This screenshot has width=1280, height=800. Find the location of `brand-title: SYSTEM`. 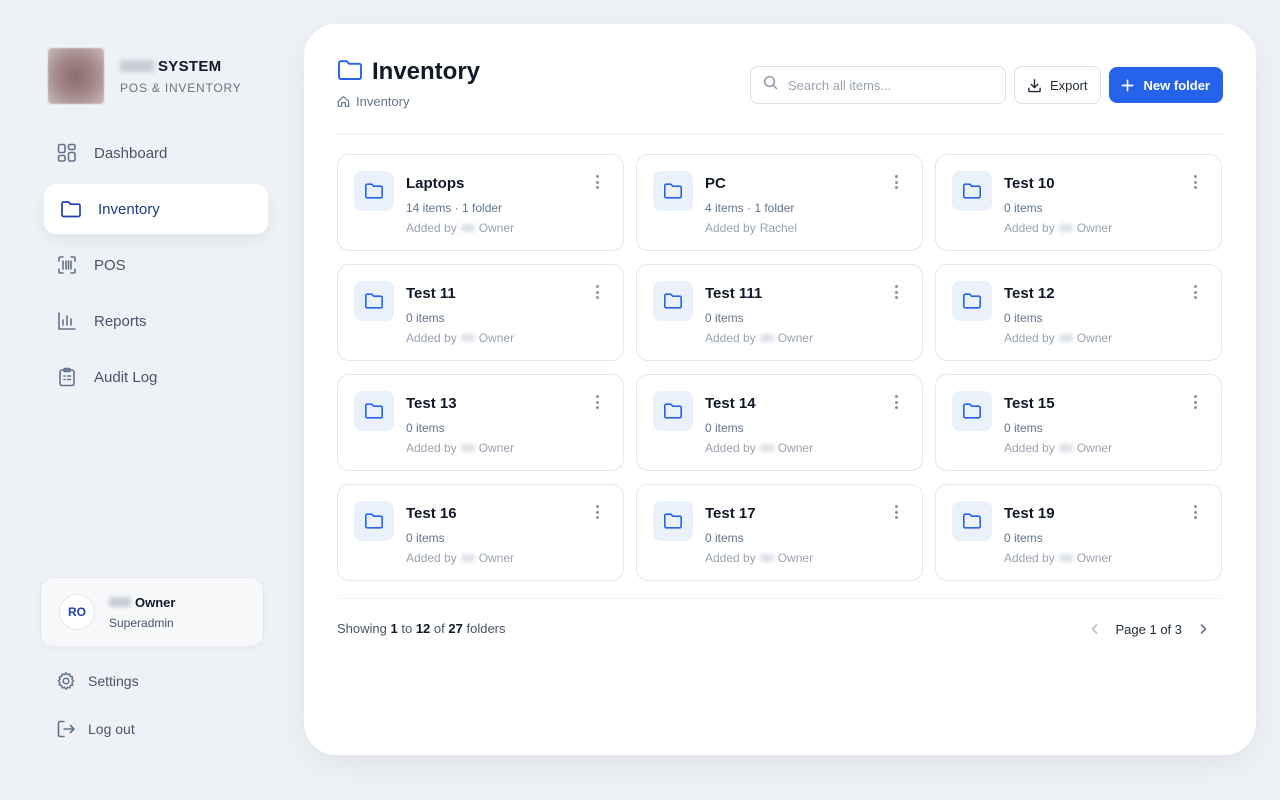

brand-title: SYSTEM is located at coordinates (181, 66).